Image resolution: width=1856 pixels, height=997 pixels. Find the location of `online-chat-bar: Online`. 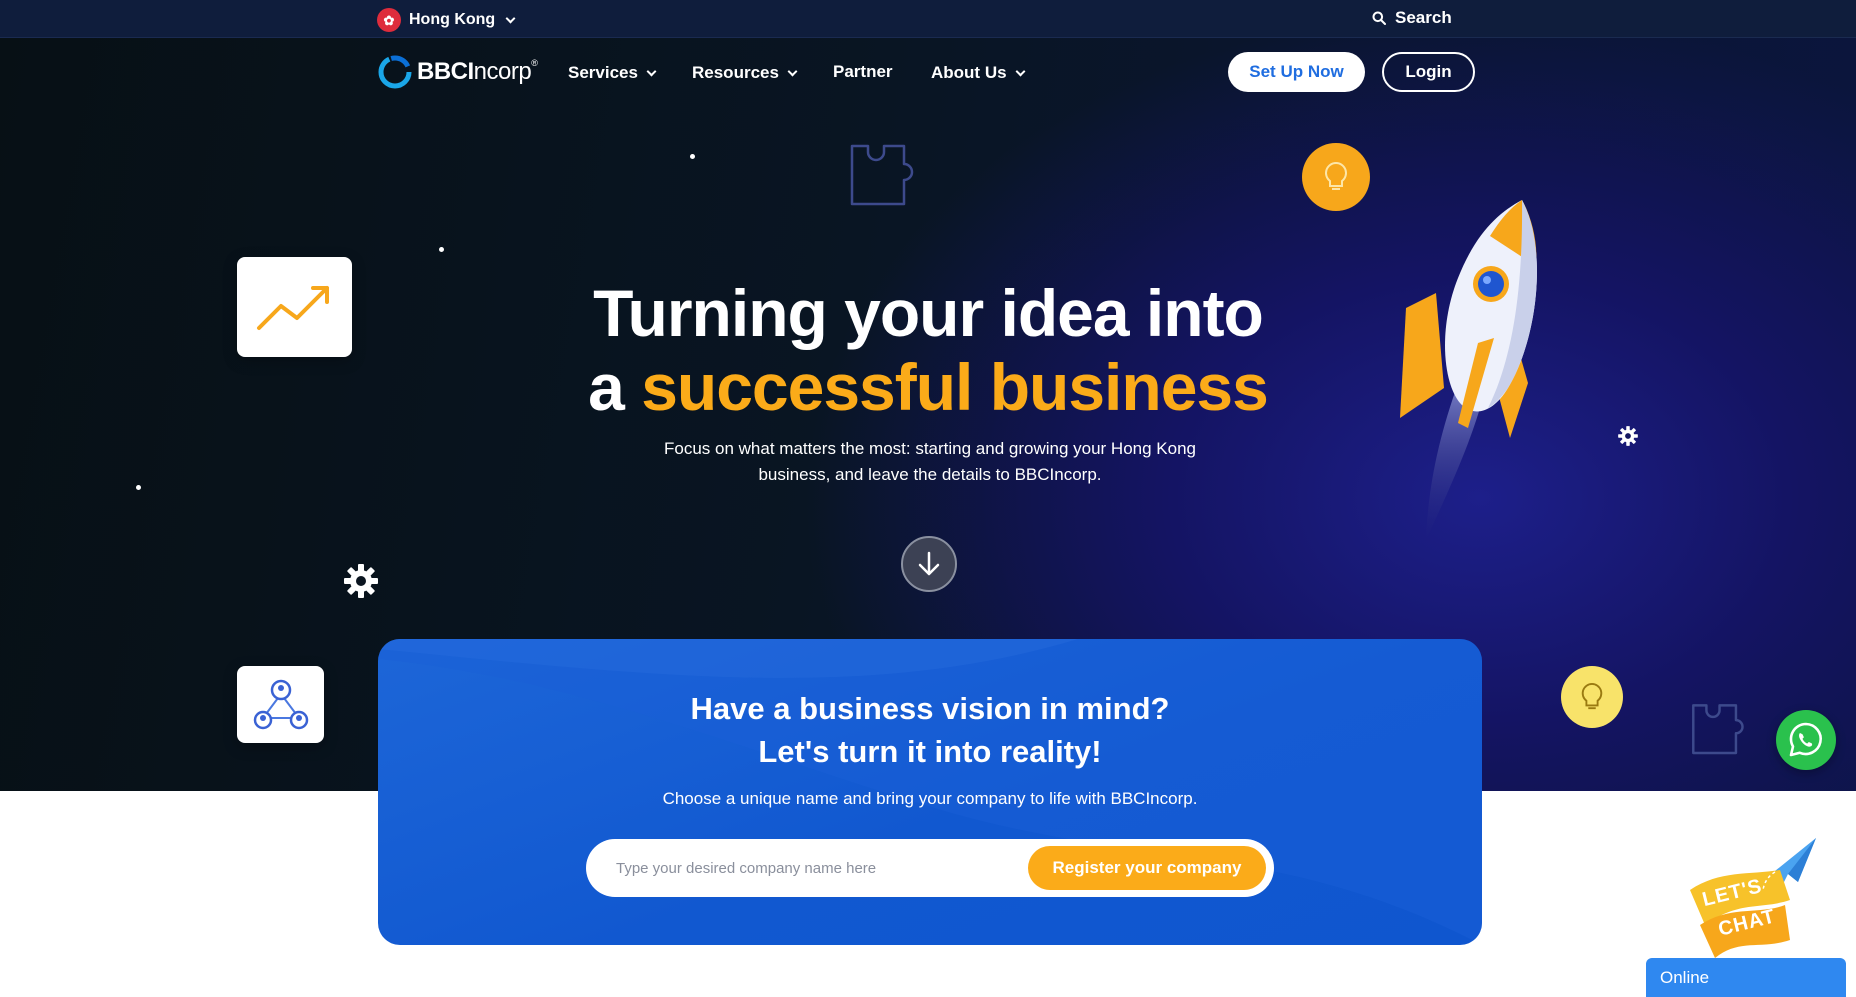

online-chat-bar: Online is located at coordinates (1746, 977).